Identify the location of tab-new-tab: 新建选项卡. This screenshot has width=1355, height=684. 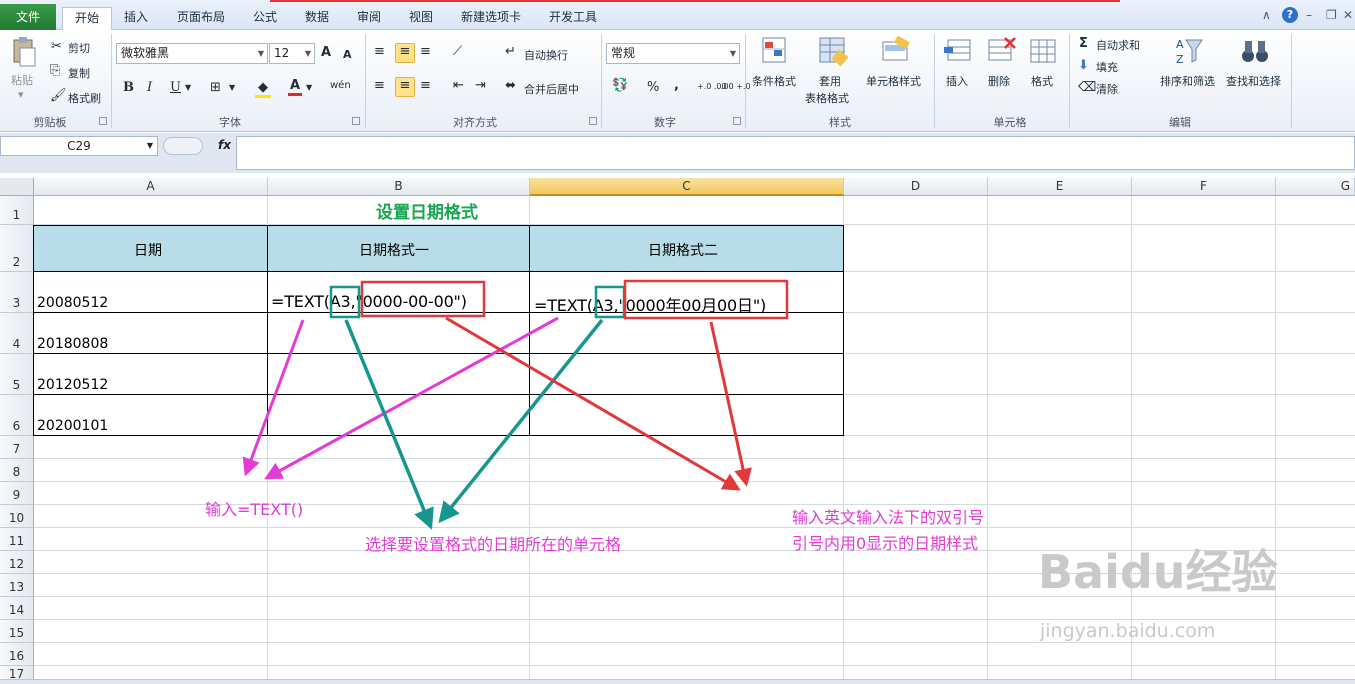
(491, 18).